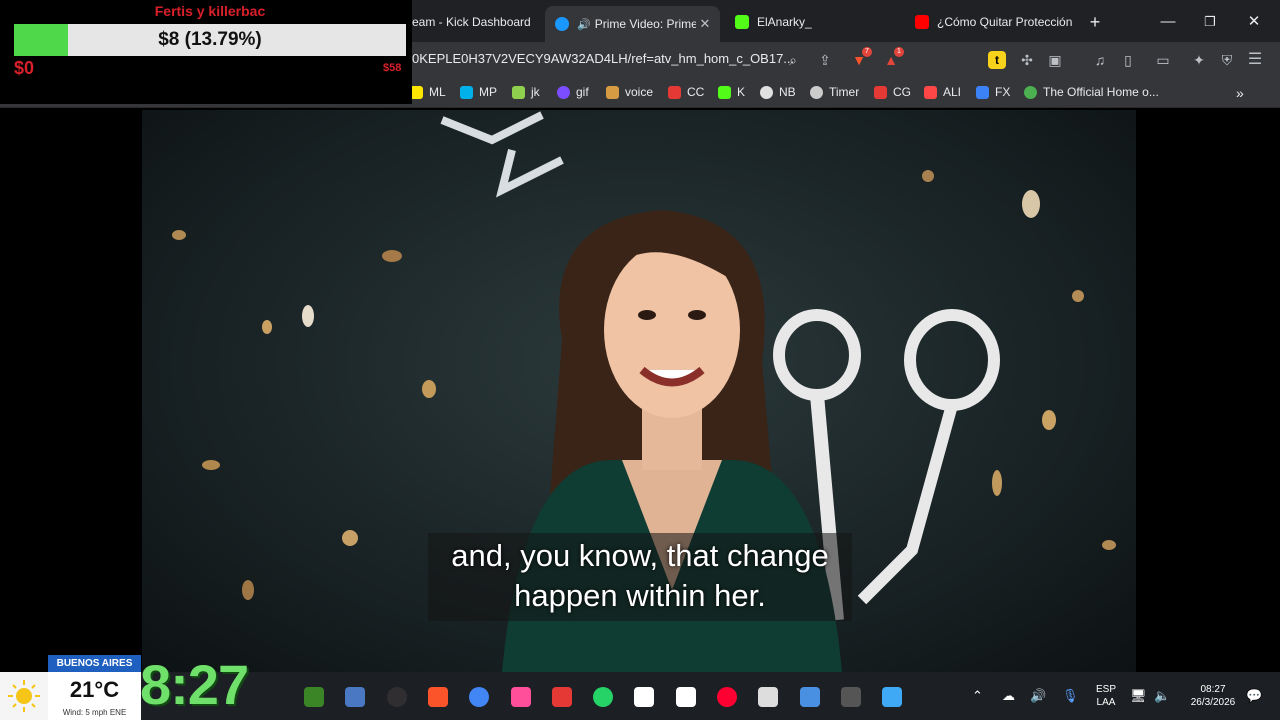  Describe the element at coordinates (1168, 22) in the screenshot. I see `minimize-button: —` at that location.